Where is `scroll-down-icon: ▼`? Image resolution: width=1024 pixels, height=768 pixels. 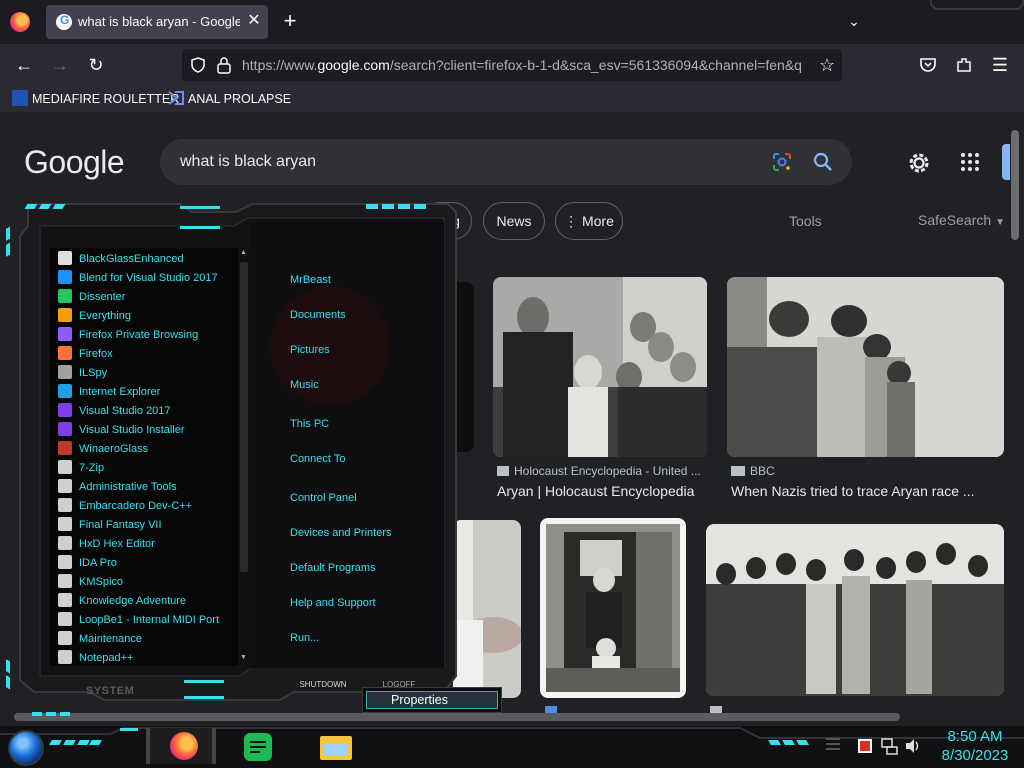
scroll-down-icon: ▼ is located at coordinates (243, 657).